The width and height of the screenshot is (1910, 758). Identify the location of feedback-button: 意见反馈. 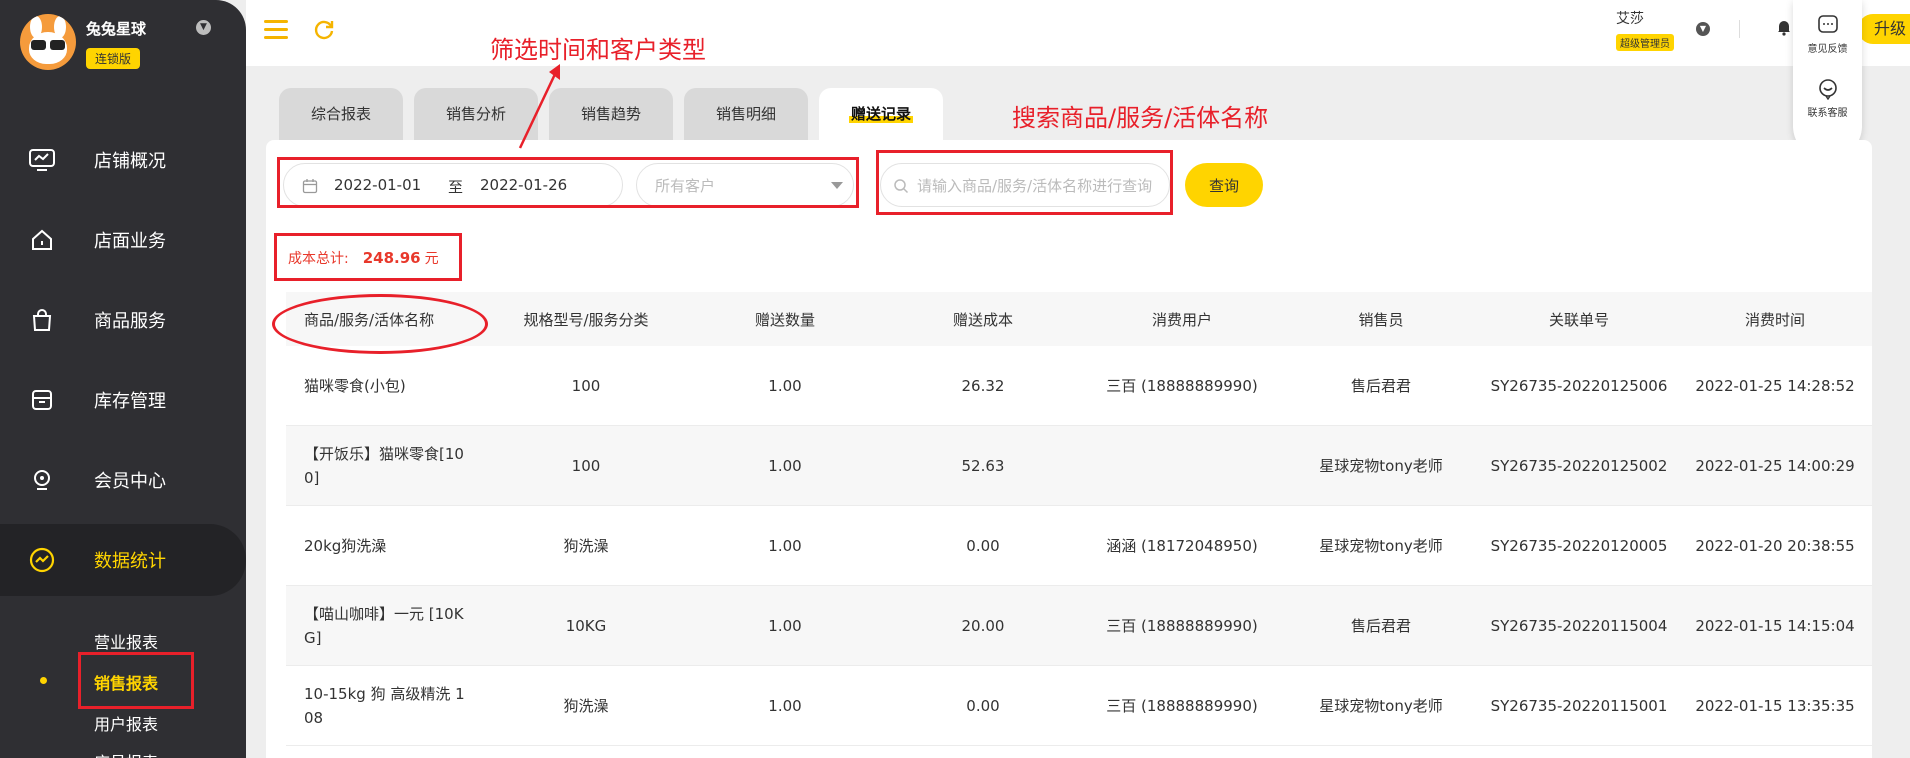
(1827, 34).